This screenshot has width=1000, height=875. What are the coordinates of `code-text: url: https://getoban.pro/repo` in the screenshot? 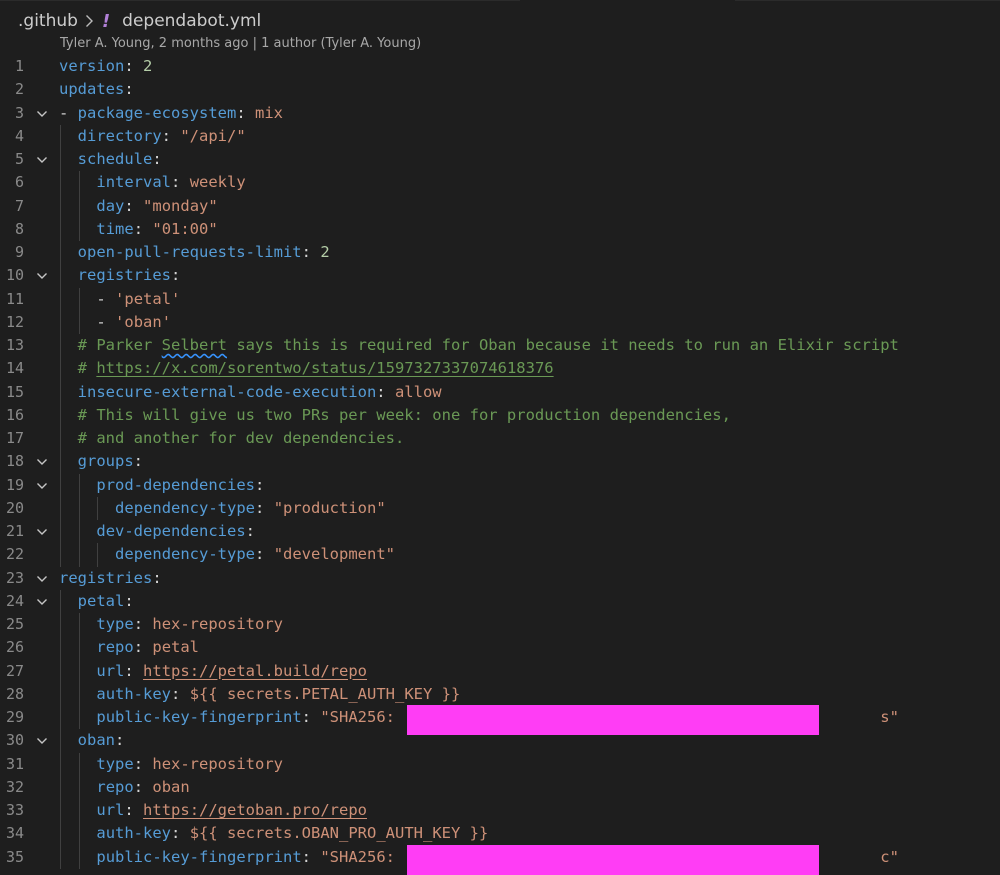 It's located at (231, 810).